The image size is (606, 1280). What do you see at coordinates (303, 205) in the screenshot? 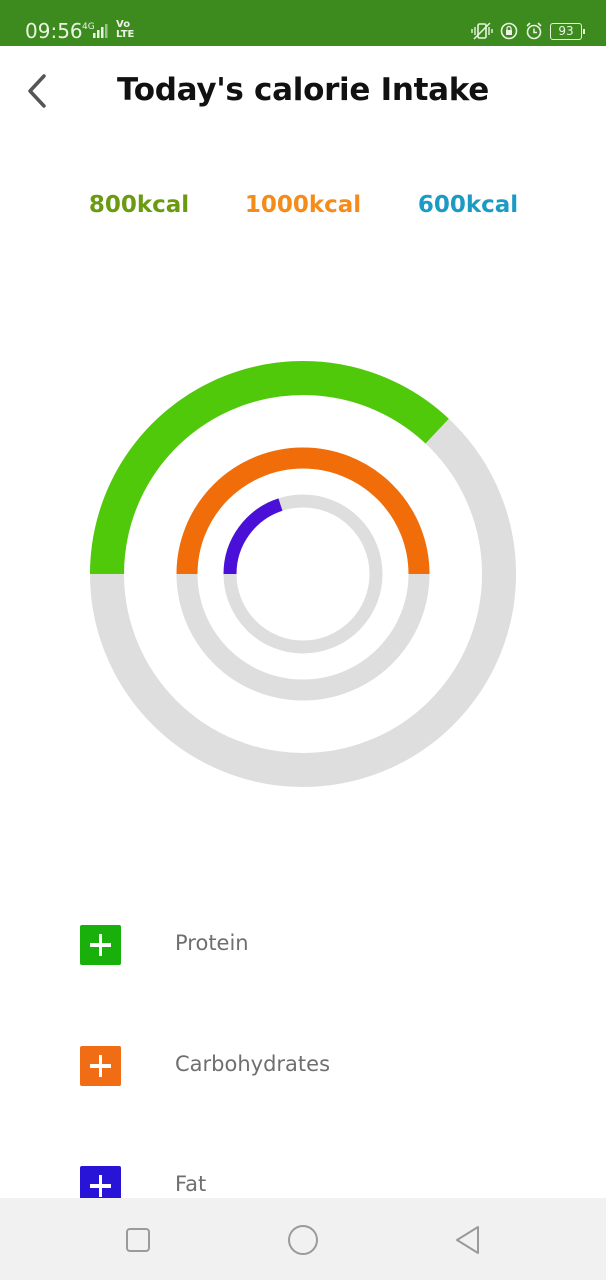
I see `carbohydrates-target: 1000kcal` at bounding box center [303, 205].